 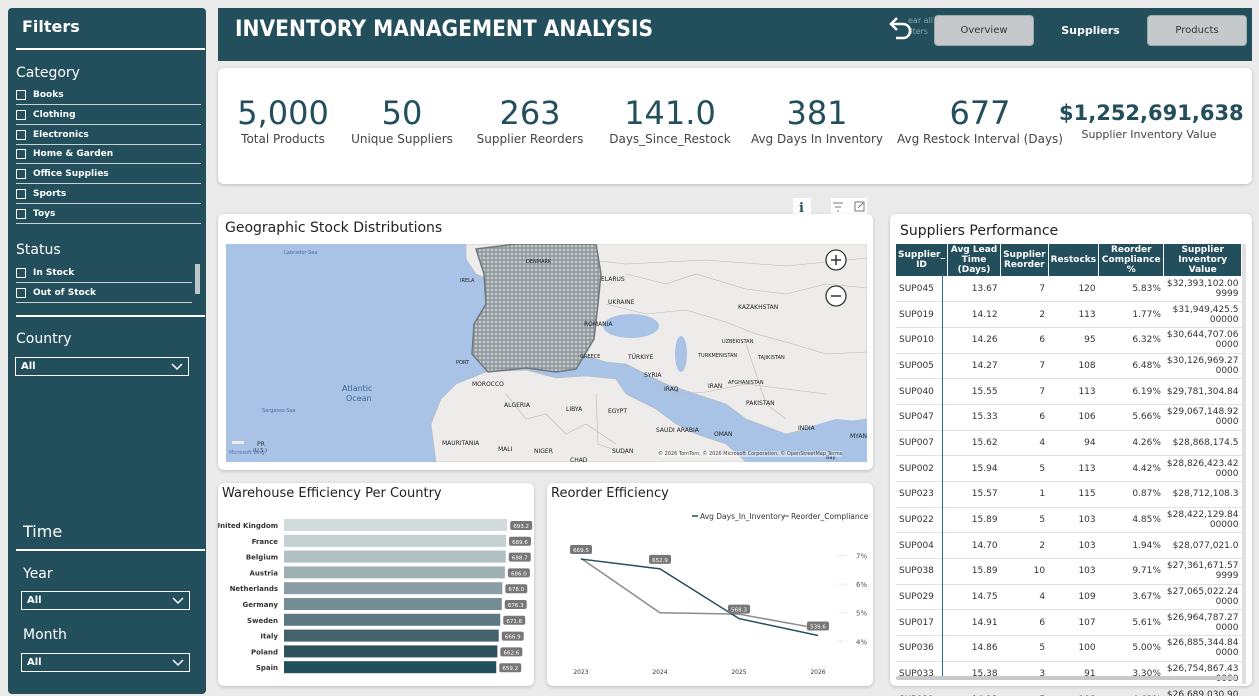 I want to click on table-row: SUP045 13.67 7 120 5.83% $32,393,102.00 9999, so click(x=1069, y=289).